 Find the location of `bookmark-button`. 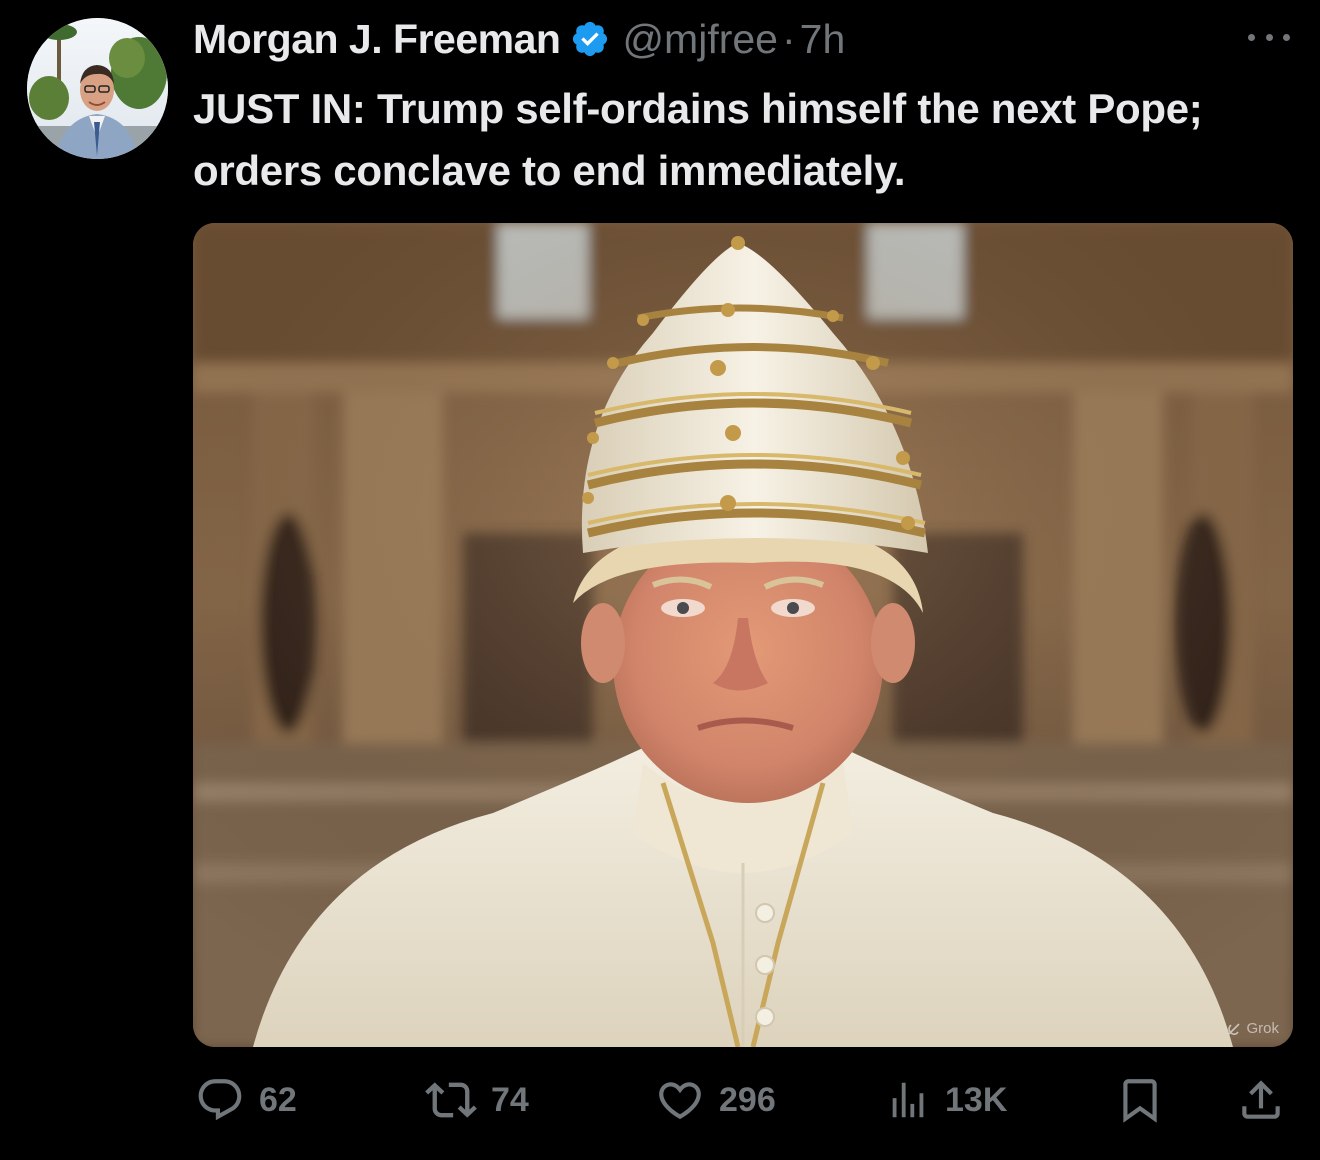

bookmark-button is located at coordinates (1140, 1100).